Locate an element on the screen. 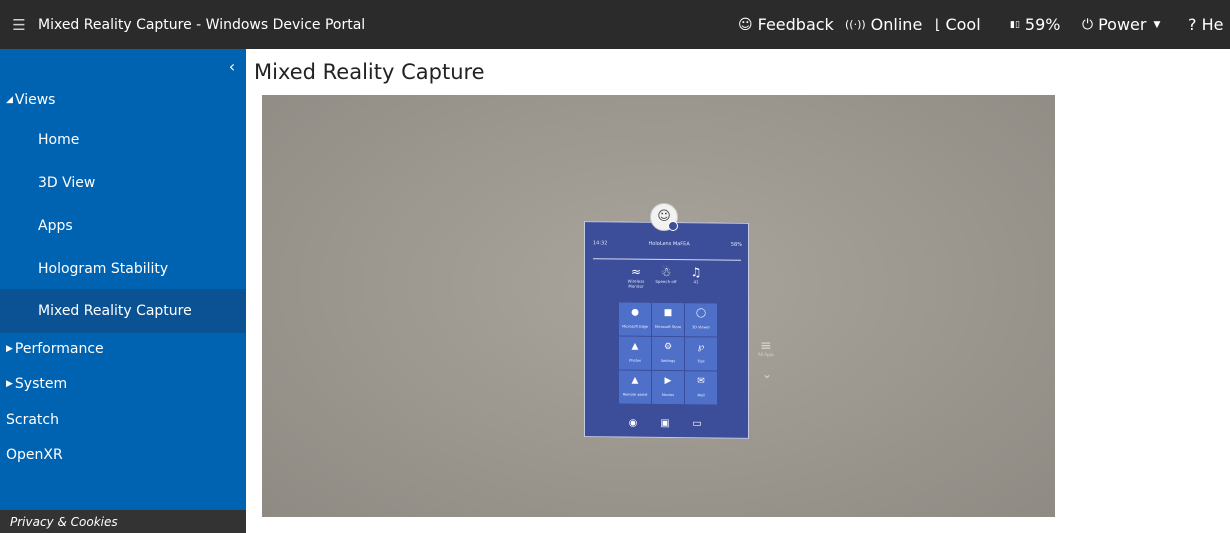  nav-group-performance-label: Performance is located at coordinates (59, 349).